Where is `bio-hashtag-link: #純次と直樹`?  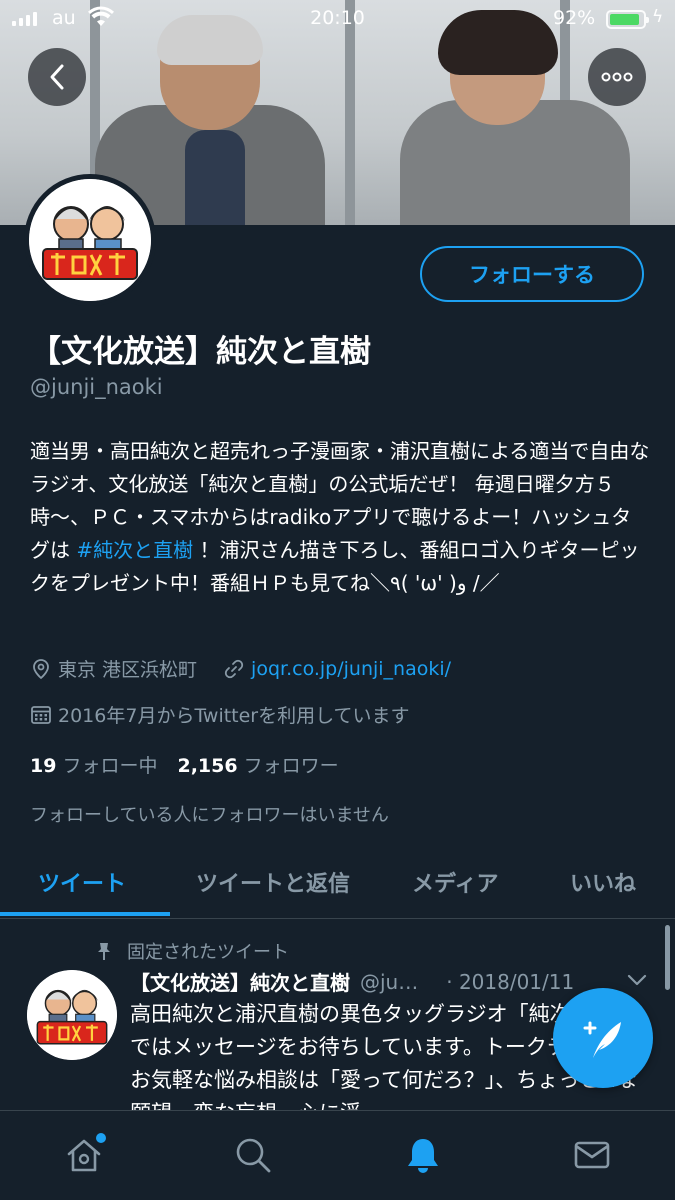 bio-hashtag-link: #純次と直樹 is located at coordinates (134, 550).